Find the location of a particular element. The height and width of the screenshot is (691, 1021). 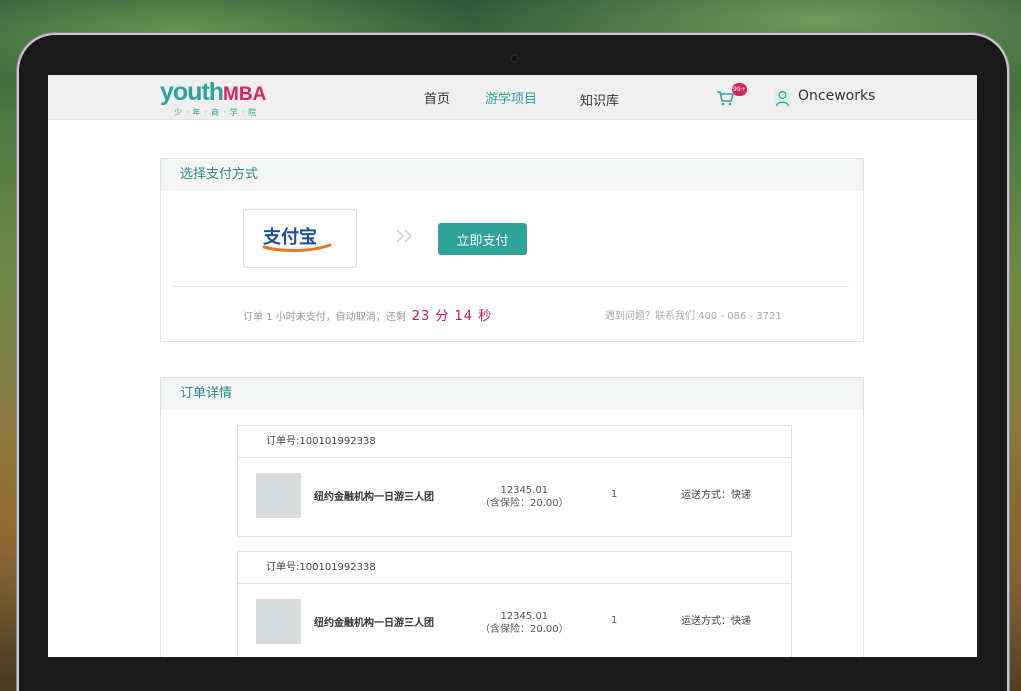

logo: youthMBA 少·年·商·学·院 is located at coordinates (213, 98).